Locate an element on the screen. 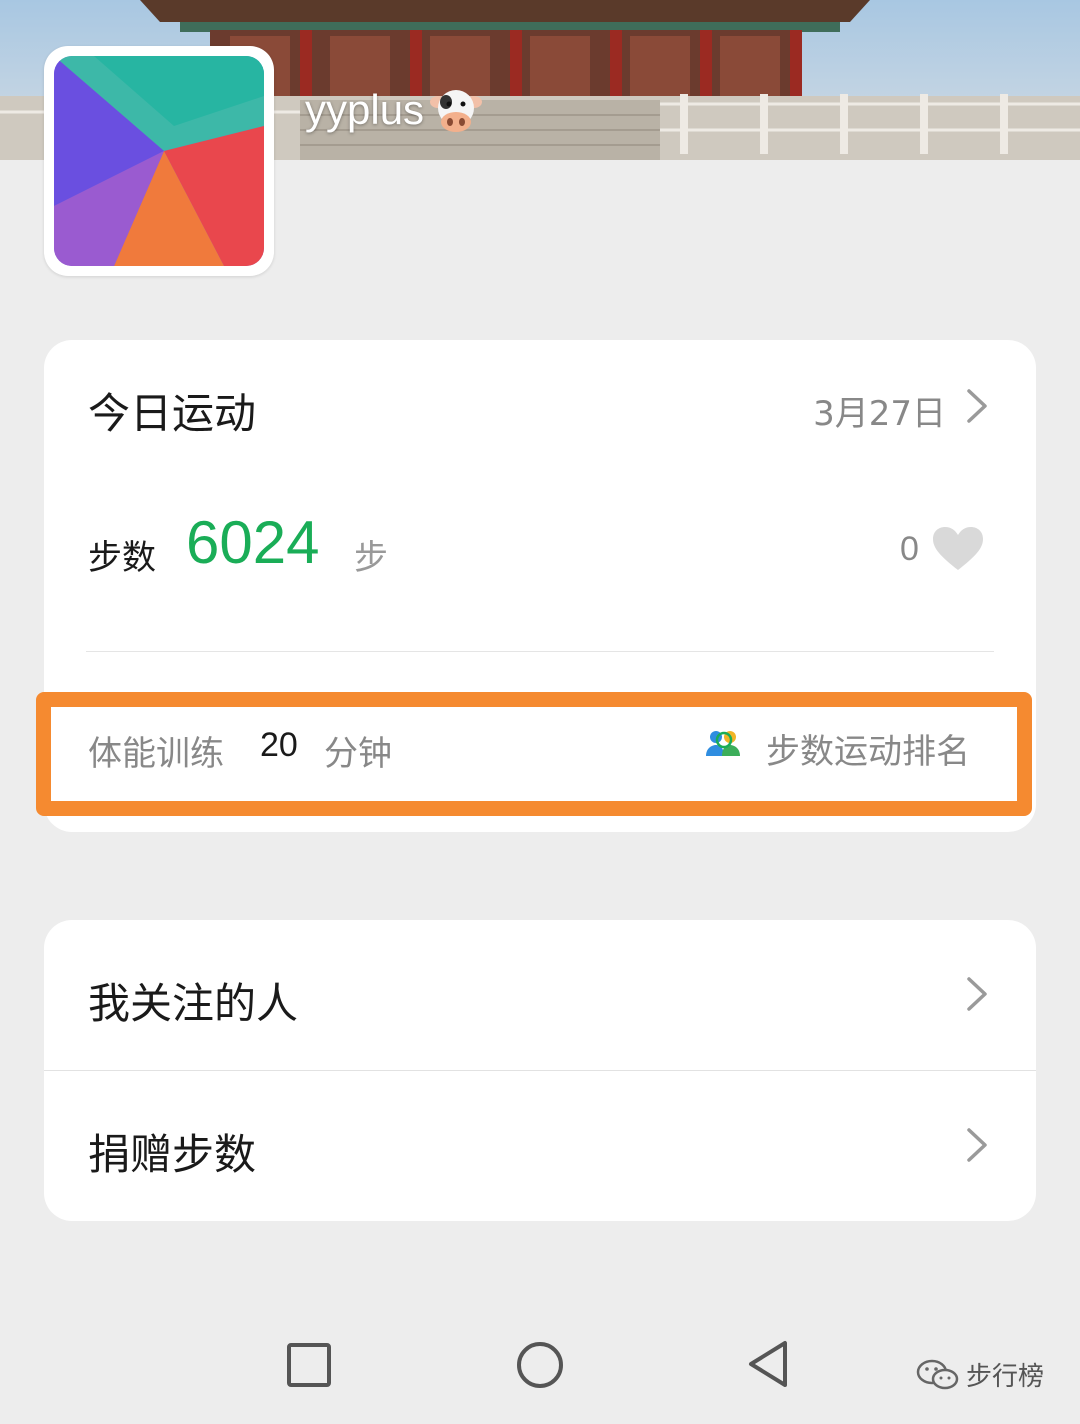  username-text: yyplus is located at coordinates (365, 109).